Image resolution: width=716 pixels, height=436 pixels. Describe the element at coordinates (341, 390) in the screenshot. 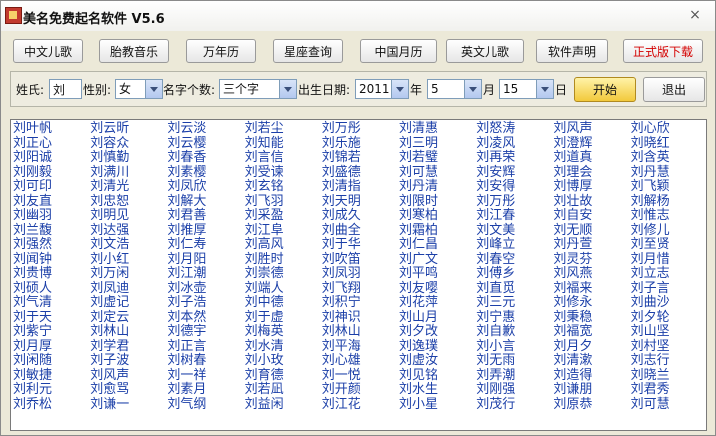

I see `name-result-item: 刘开颜` at that location.